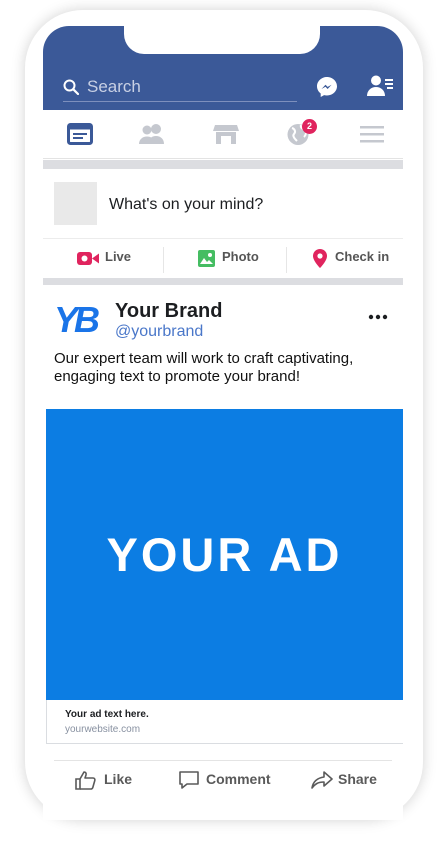  What do you see at coordinates (362, 256) in the screenshot?
I see `check-in-label: Check in` at bounding box center [362, 256].